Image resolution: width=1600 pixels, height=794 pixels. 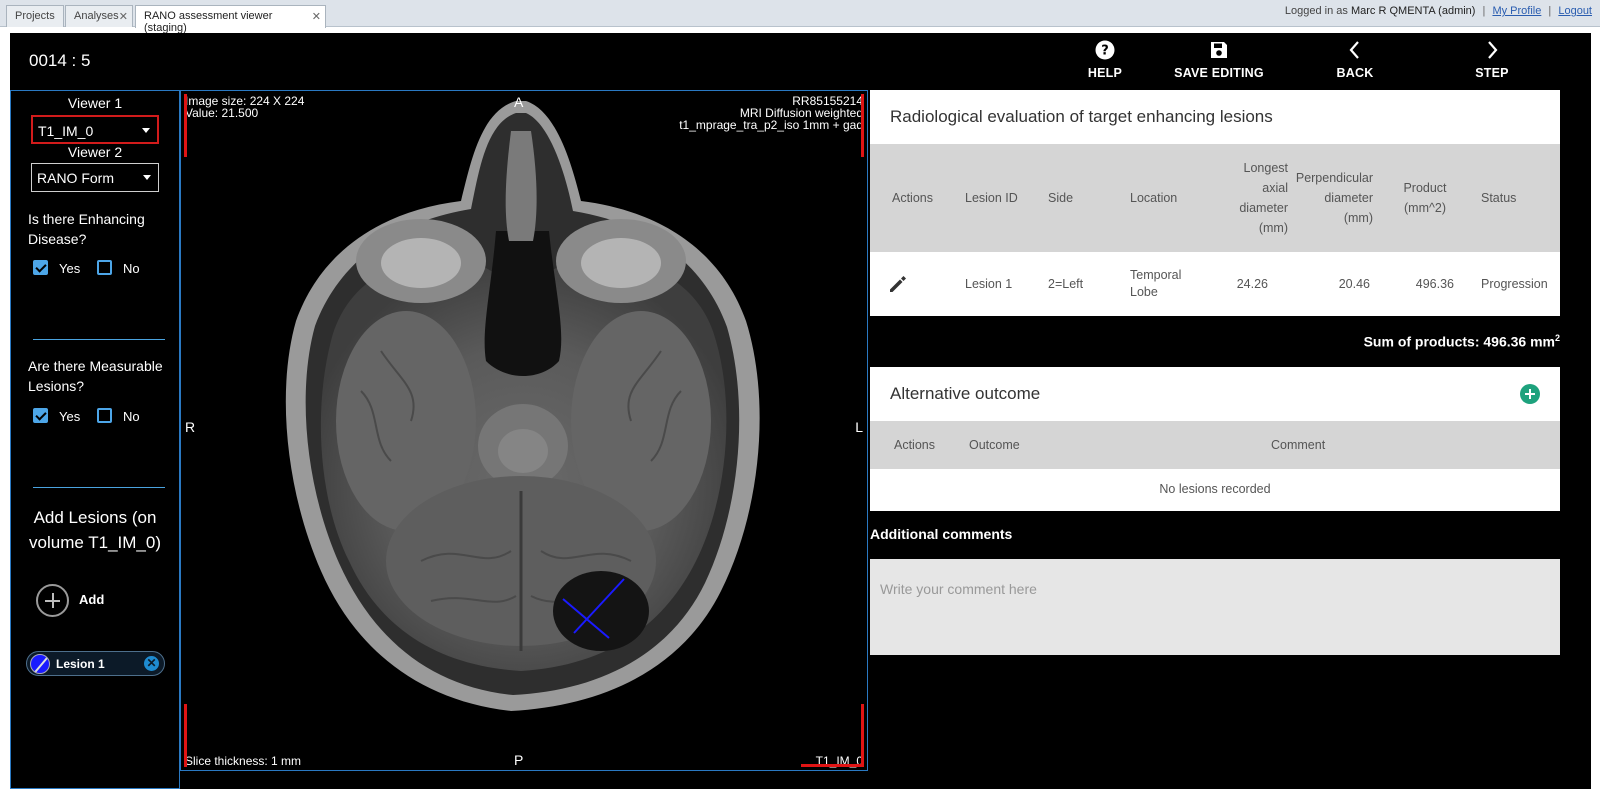 What do you see at coordinates (1105, 73) in the screenshot?
I see `help-label: HELP` at bounding box center [1105, 73].